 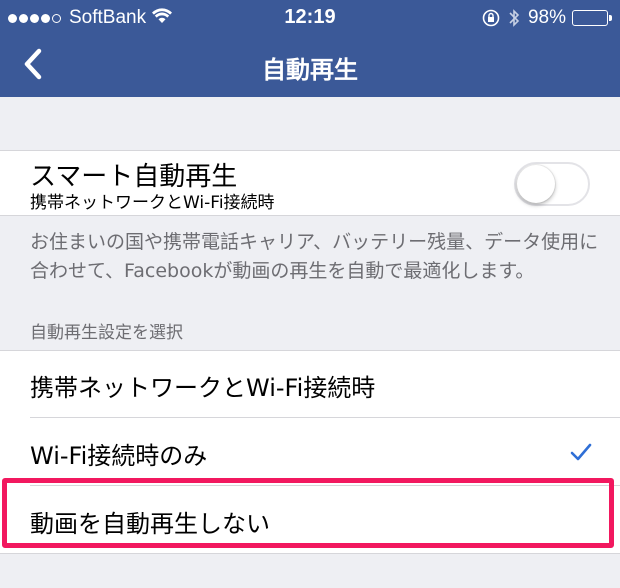 I want to click on rotation-lock-icon, so click(x=491, y=18).